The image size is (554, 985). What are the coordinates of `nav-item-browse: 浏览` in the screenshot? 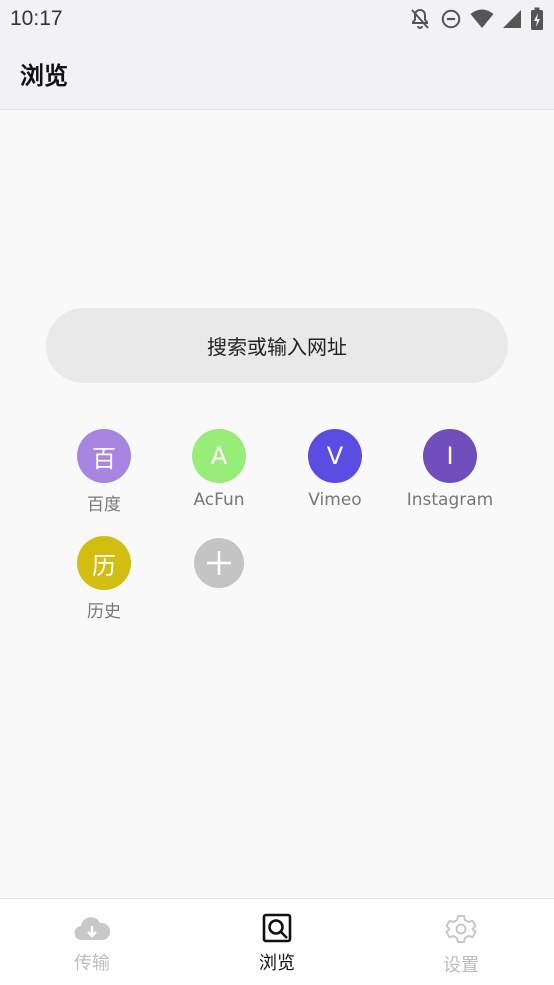 It's located at (277, 944).